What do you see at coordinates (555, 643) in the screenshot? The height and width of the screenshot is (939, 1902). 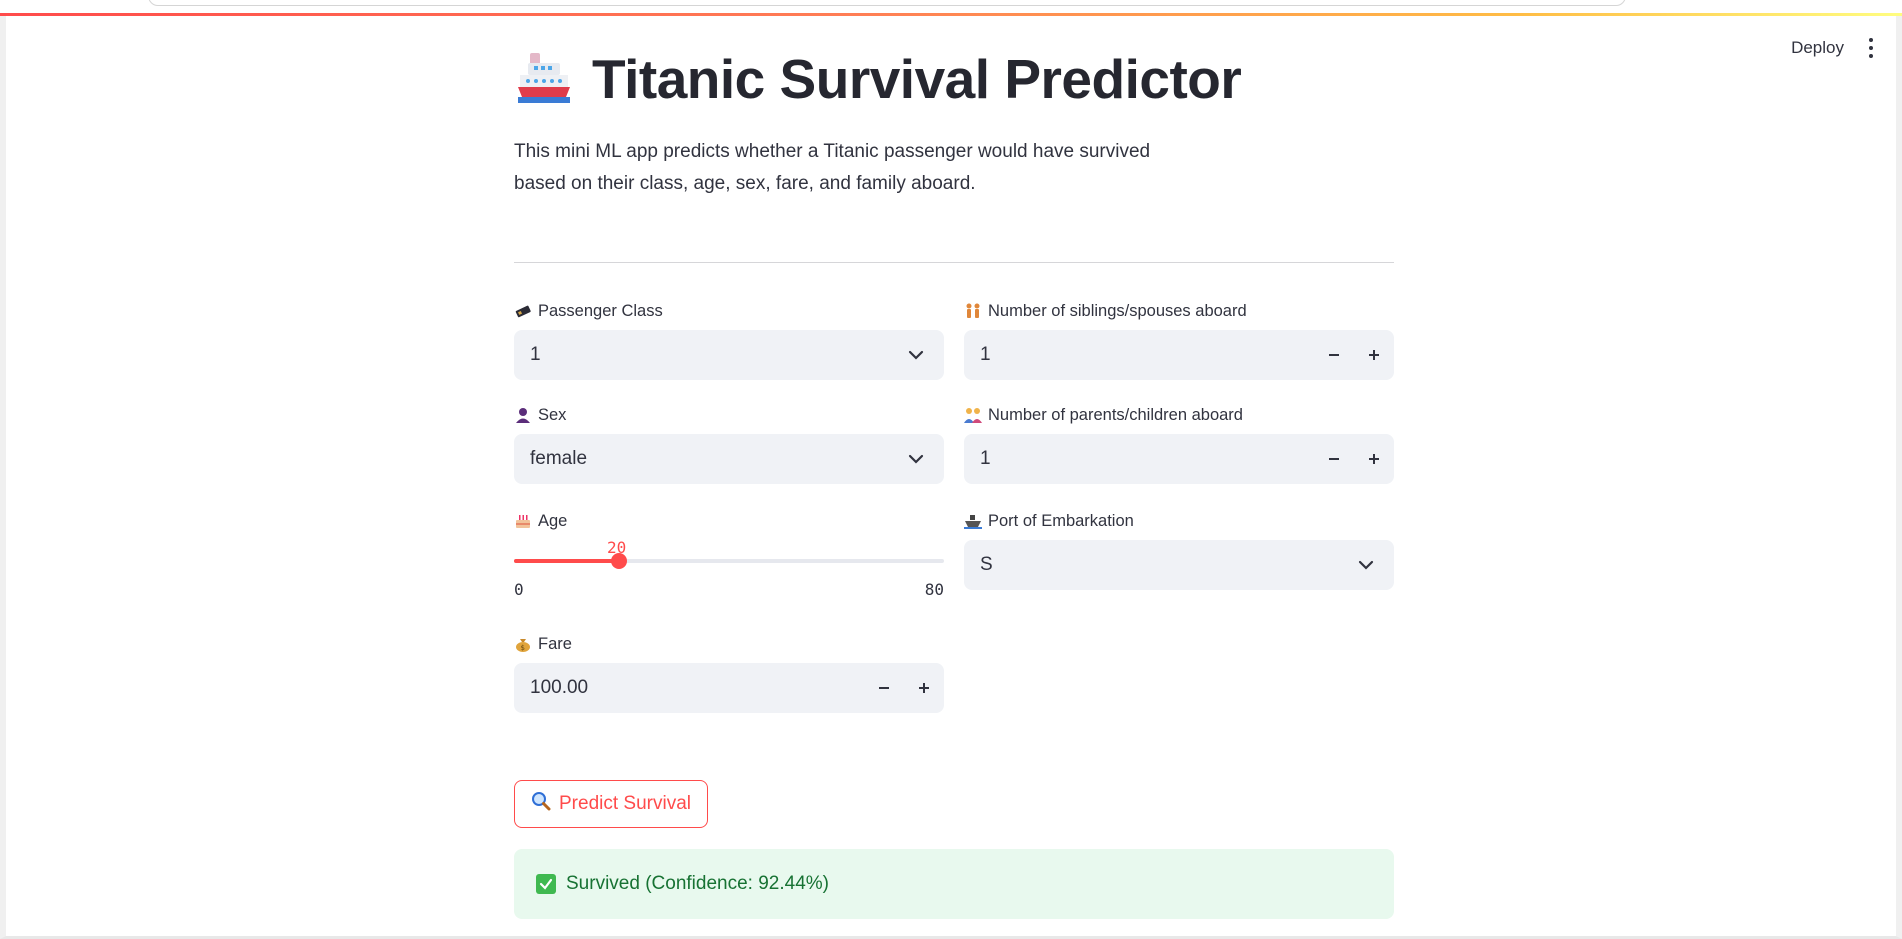 I see `fare-label-text: Fare` at bounding box center [555, 643].